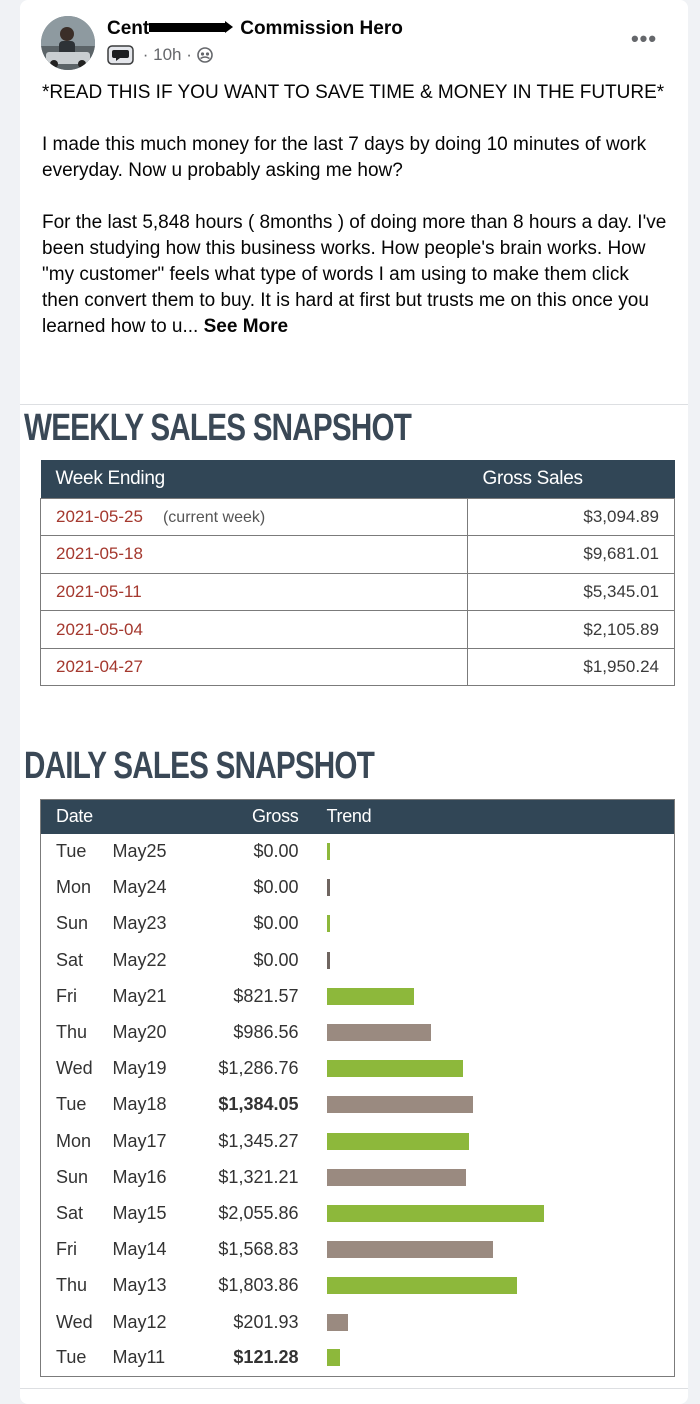 This screenshot has height=1404, width=700. I want to click on table-row: Thu May20 $986.56, so click(358, 1032).